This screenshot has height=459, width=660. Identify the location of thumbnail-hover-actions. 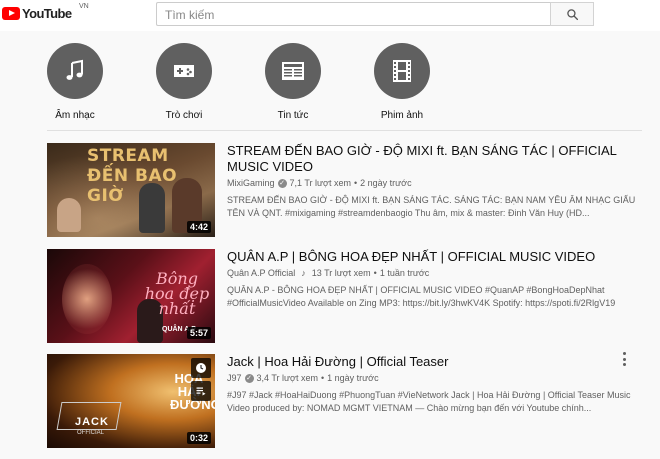
(201, 379).